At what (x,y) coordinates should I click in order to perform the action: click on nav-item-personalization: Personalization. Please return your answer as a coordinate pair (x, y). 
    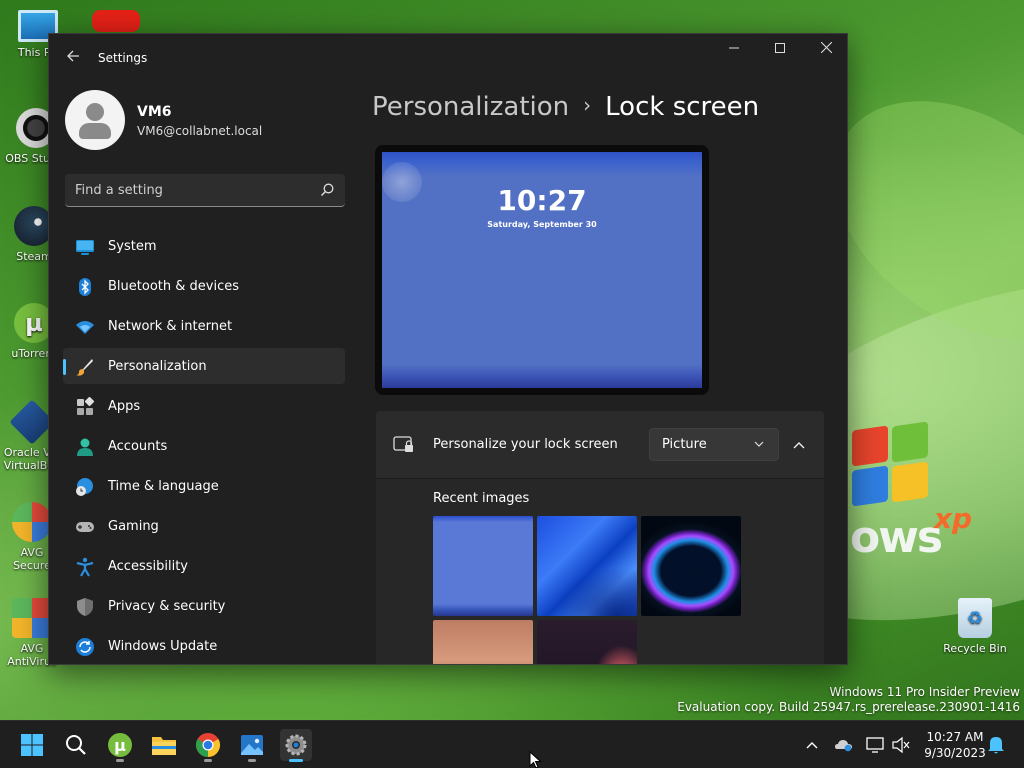
    Looking at the image, I should click on (204, 366).